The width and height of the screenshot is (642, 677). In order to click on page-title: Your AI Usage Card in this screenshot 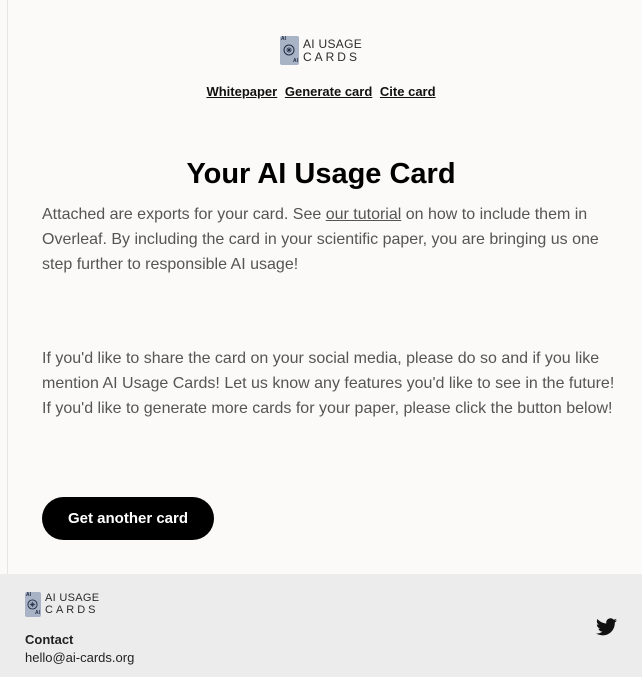, I will do `click(321, 174)`.